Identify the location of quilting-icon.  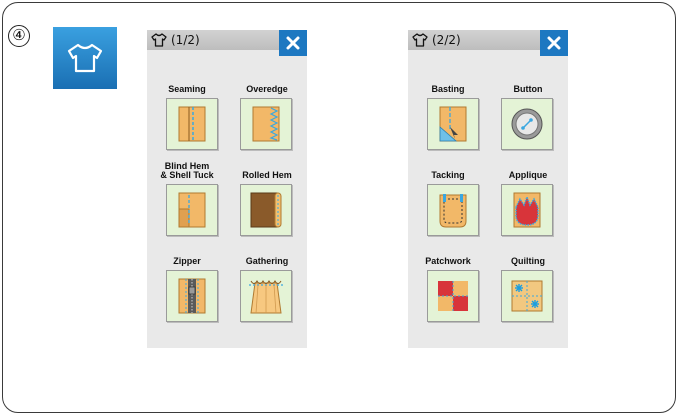
(527, 296).